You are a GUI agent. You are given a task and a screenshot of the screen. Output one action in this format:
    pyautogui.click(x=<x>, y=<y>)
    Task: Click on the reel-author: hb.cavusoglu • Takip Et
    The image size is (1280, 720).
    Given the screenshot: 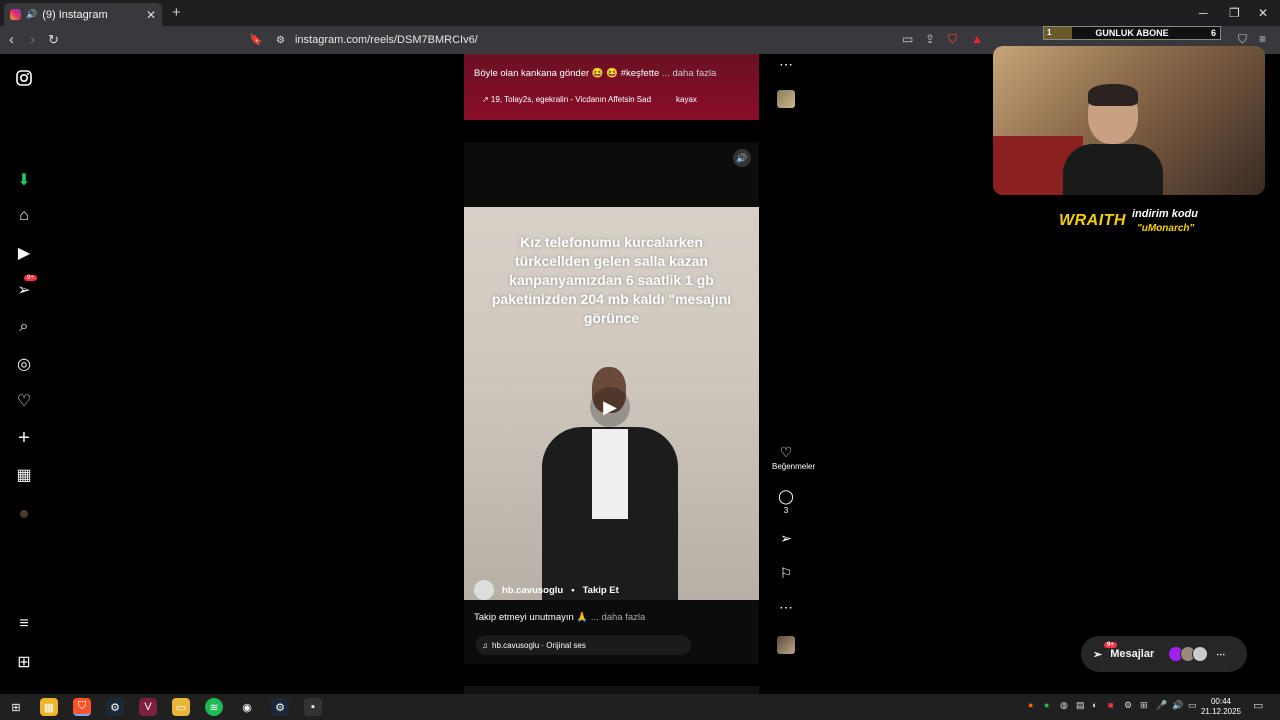 What is the action you would take?
    pyautogui.click(x=546, y=590)
    